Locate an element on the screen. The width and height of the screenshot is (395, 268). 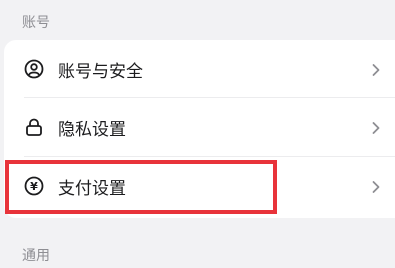
section-title-general: 通用 is located at coordinates (36, 256).